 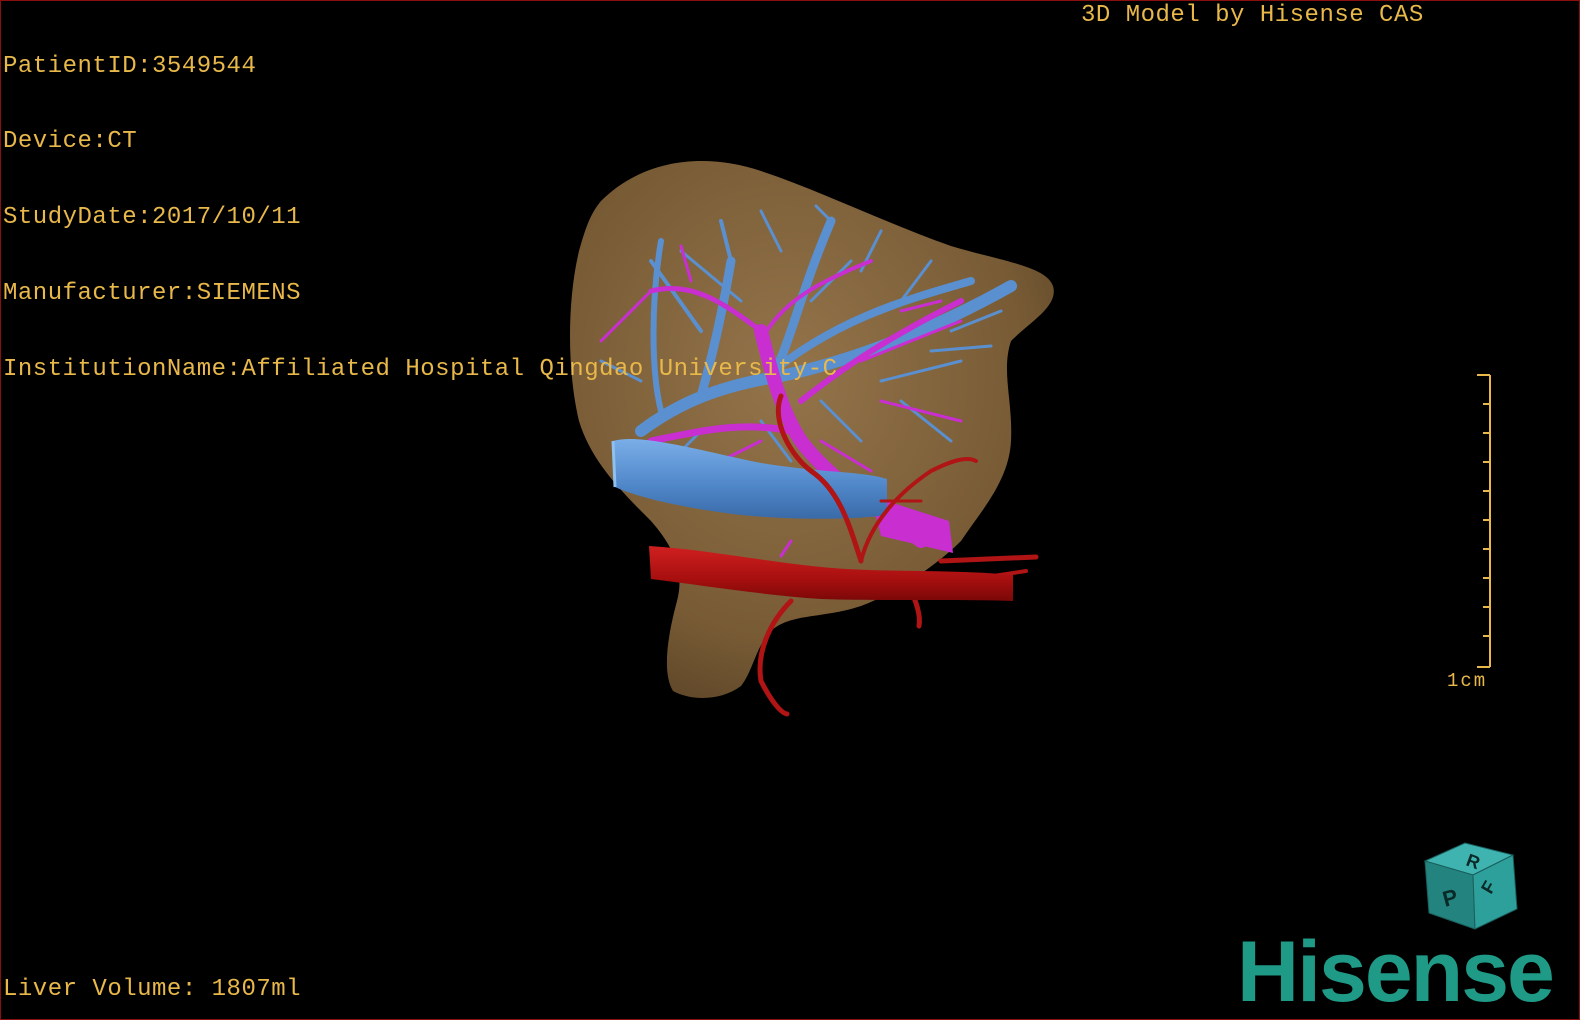 I want to click on scale-label: 1cm, so click(x=1467, y=681).